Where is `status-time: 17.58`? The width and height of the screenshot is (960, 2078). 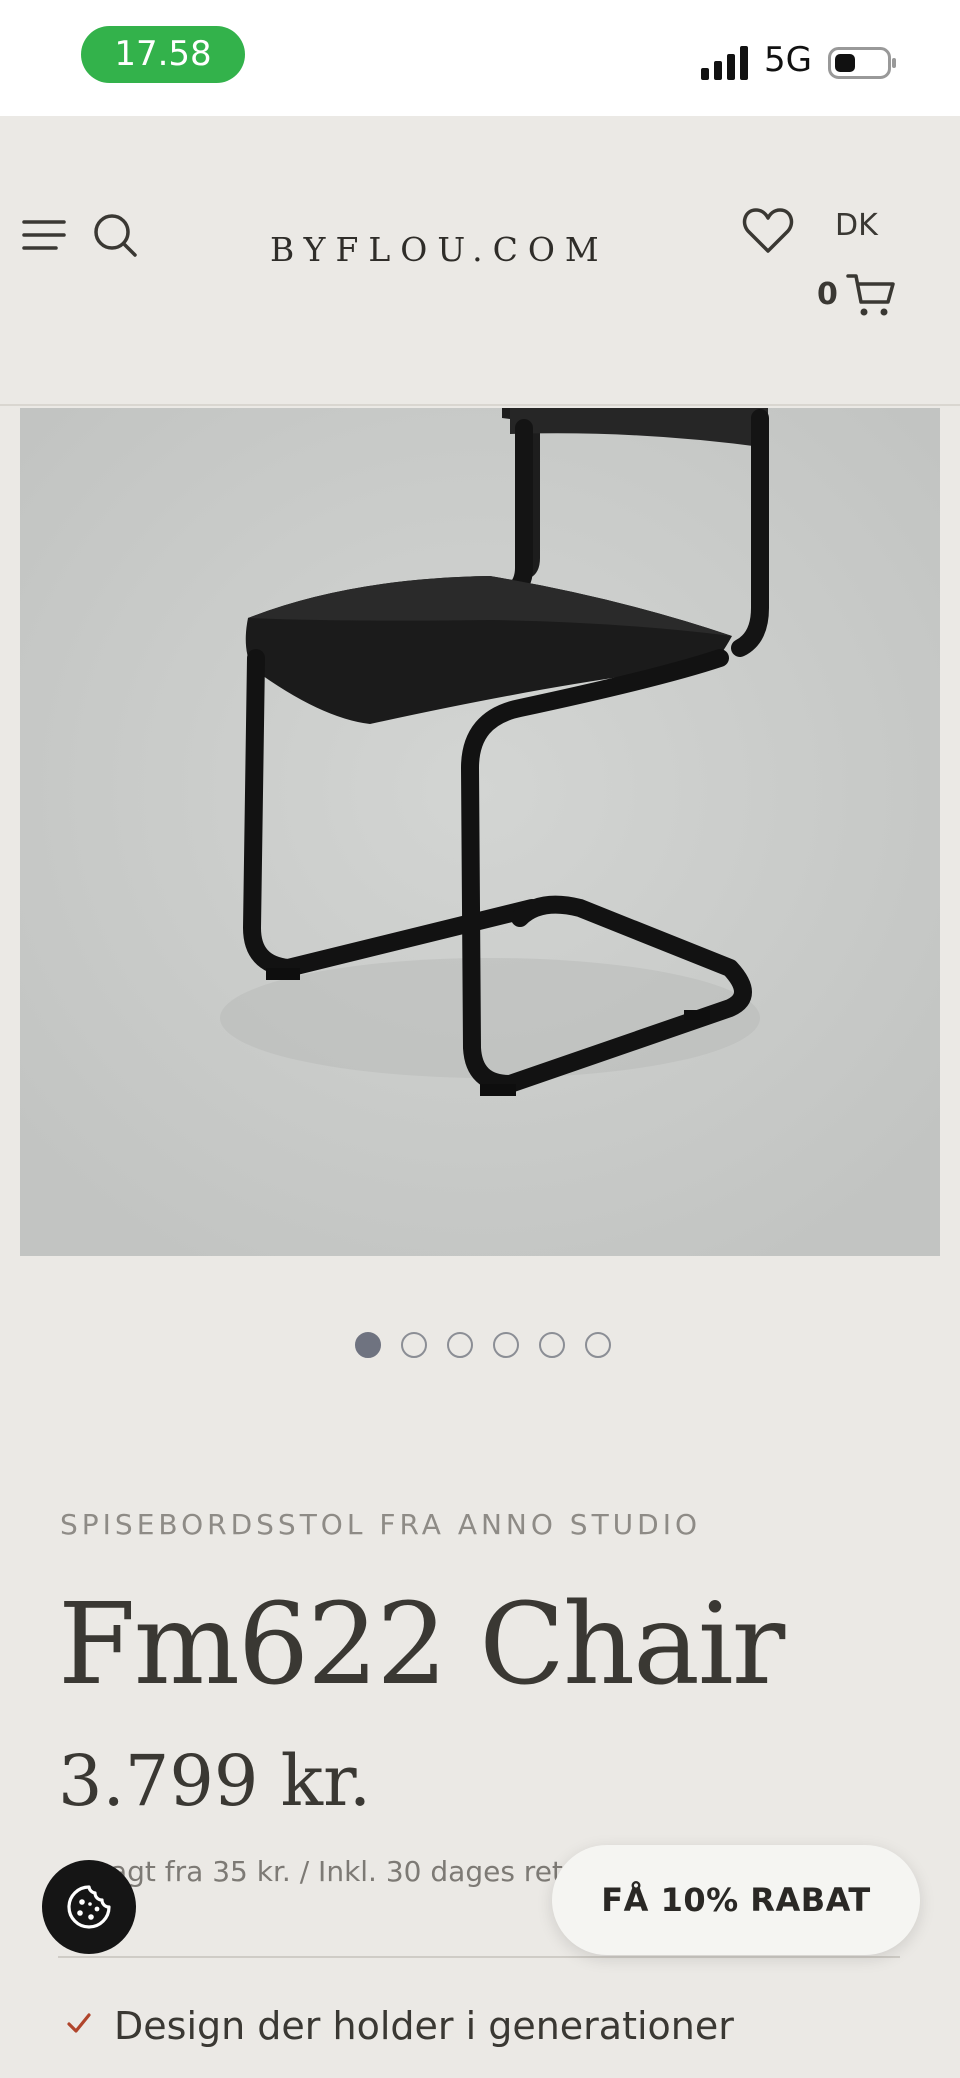
status-time: 17.58 is located at coordinates (163, 54).